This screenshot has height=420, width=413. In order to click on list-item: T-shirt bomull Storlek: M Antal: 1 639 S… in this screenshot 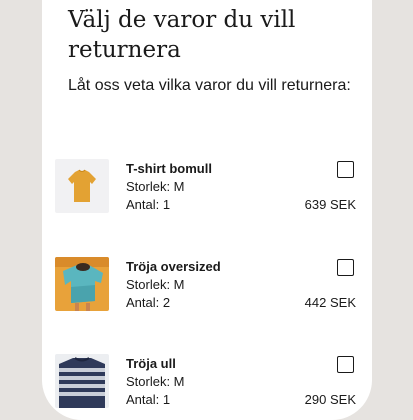, I will do `click(207, 194)`.